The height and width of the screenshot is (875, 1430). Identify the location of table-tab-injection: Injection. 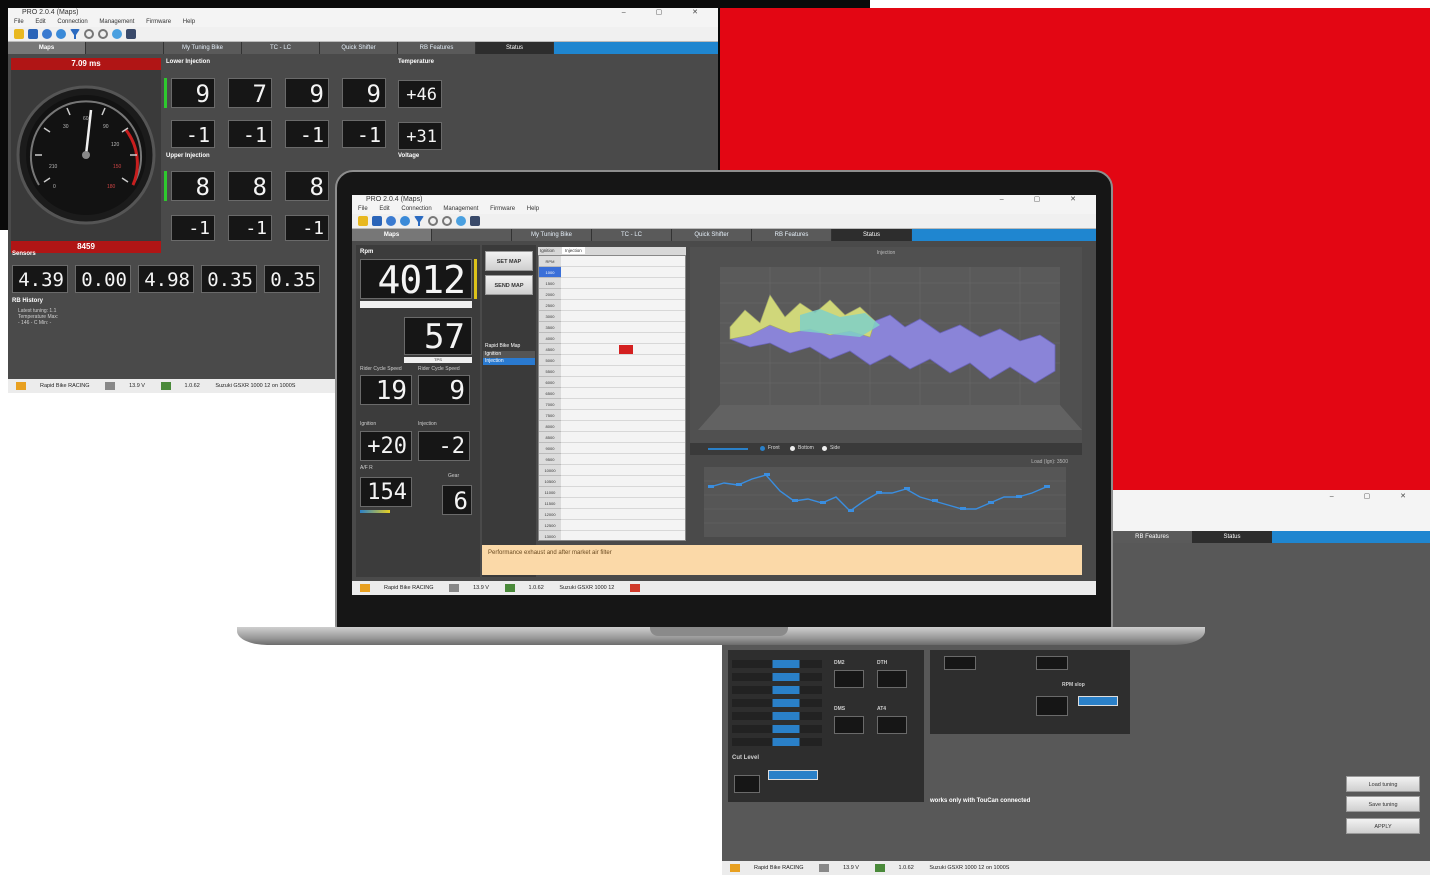
(573, 250).